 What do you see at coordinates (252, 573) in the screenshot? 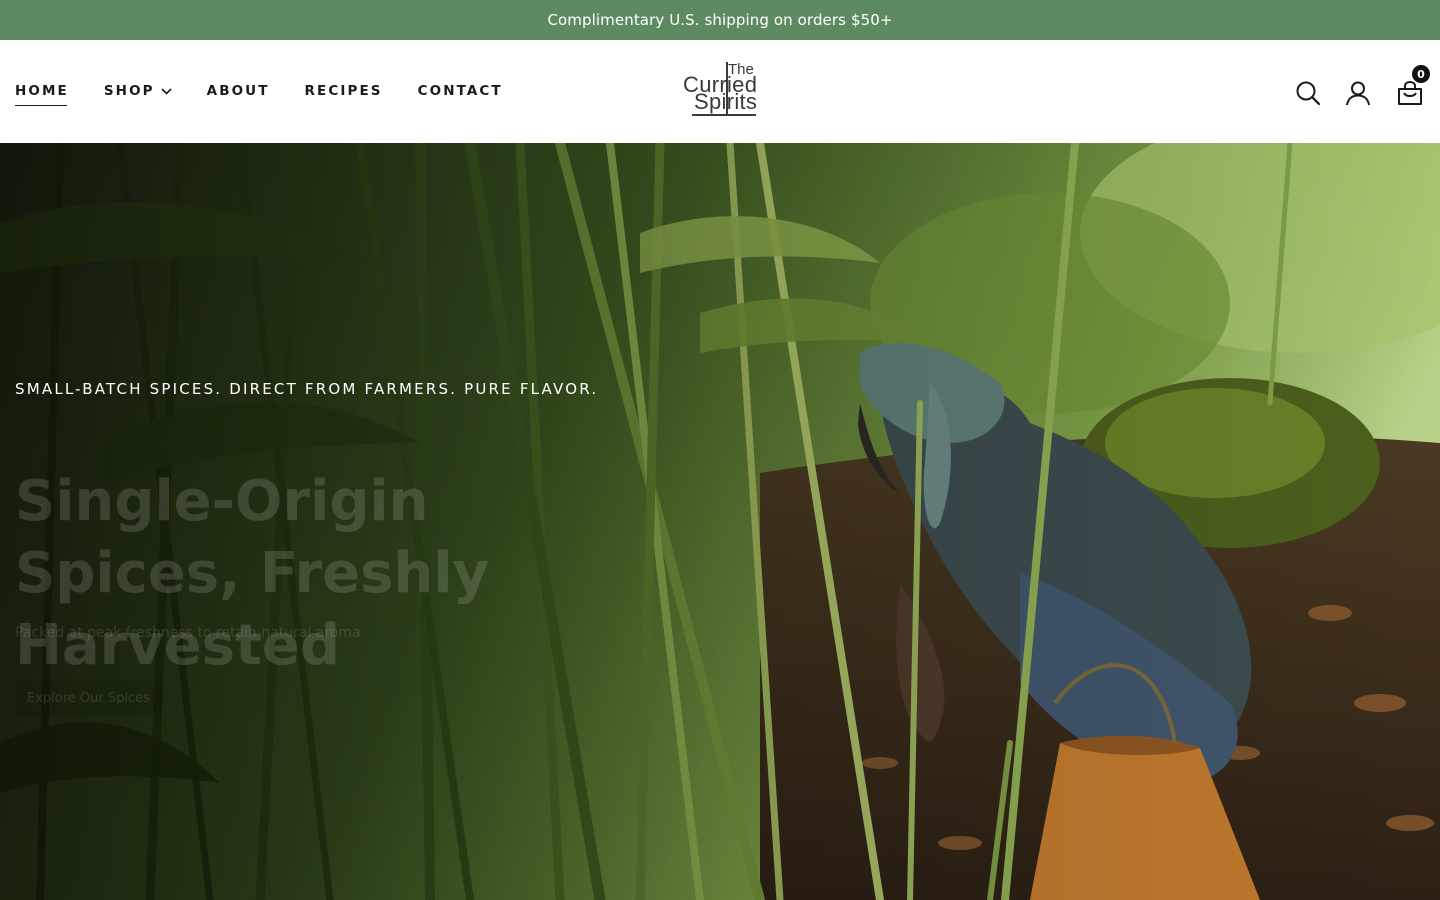
I see `hero-title: Single-Origin Spices, Freshly Harvested` at bounding box center [252, 573].